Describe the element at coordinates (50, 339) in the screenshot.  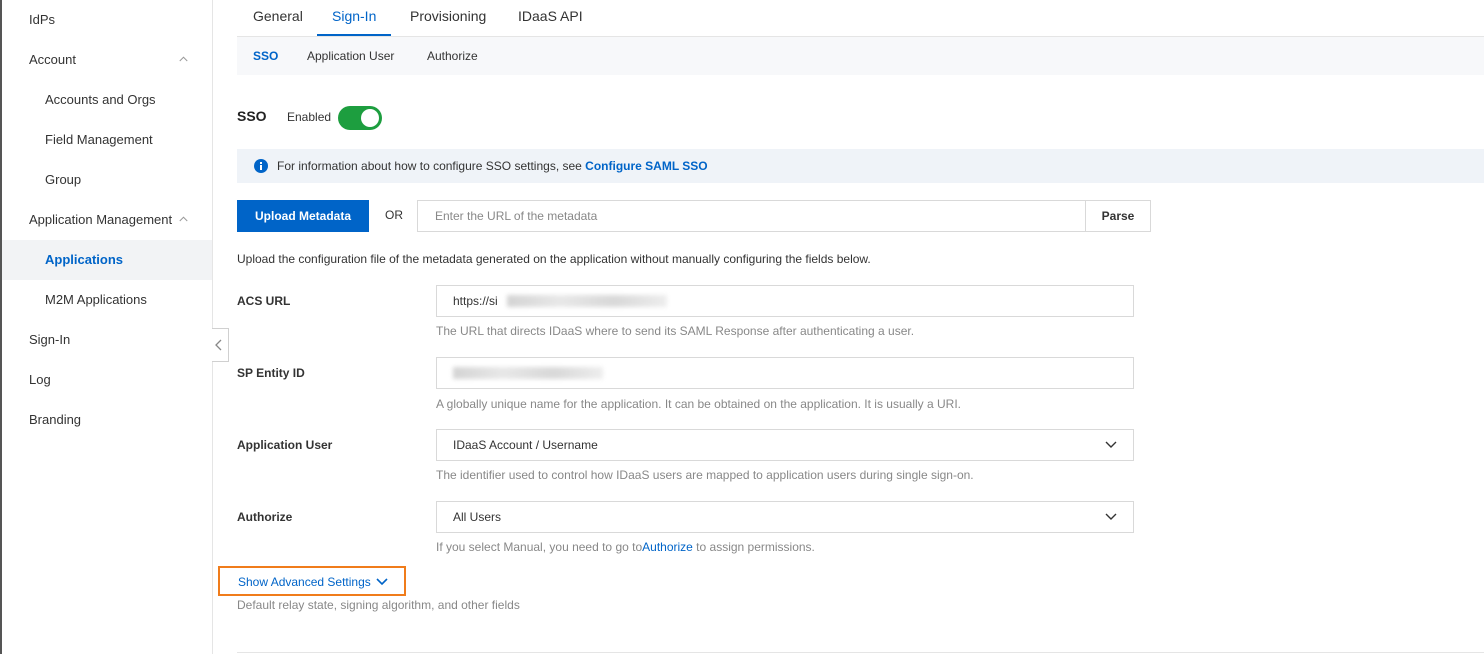
I see `sidebar-item-label: Sign-In` at that location.